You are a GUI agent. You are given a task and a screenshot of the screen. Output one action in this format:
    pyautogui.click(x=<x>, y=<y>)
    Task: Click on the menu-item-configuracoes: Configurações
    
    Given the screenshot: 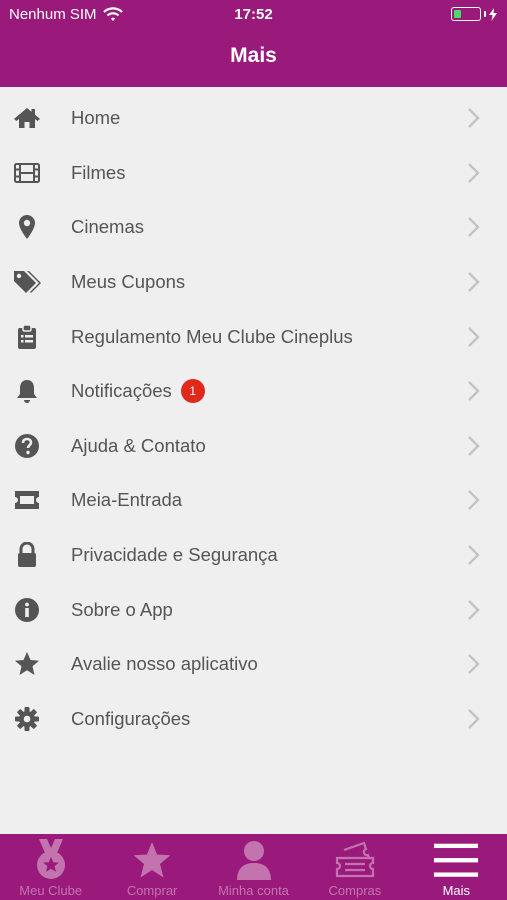 What is the action you would take?
    pyautogui.click(x=253, y=719)
    